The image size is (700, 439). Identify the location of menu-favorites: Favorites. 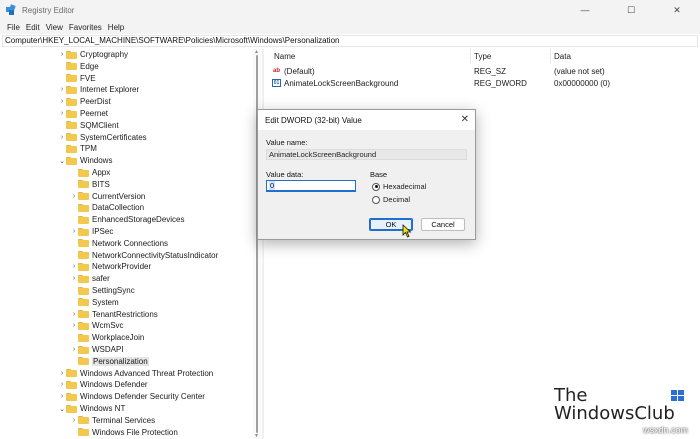
(85, 27).